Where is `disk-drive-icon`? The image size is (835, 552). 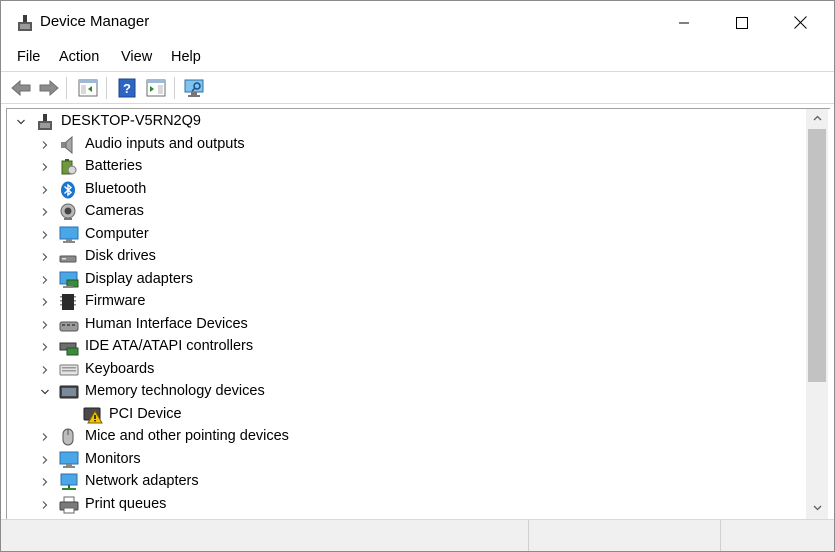 disk-drive-icon is located at coordinates (68, 259).